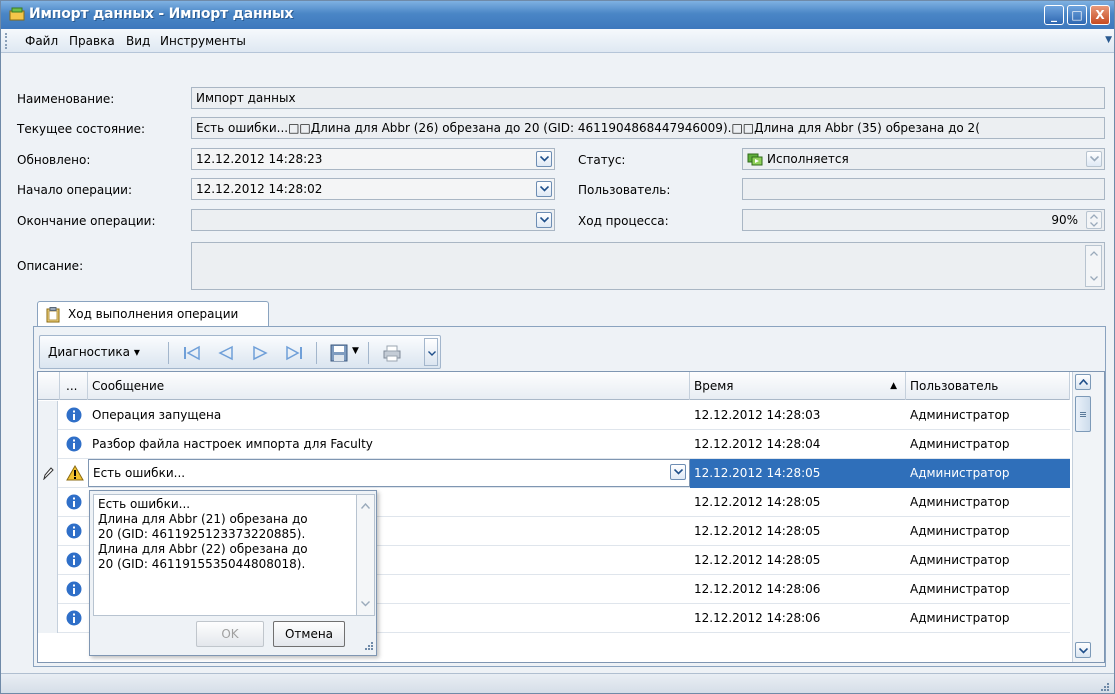 The height and width of the screenshot is (694, 1115). What do you see at coordinates (260, 353) in the screenshot?
I see `next-page-icon` at bounding box center [260, 353].